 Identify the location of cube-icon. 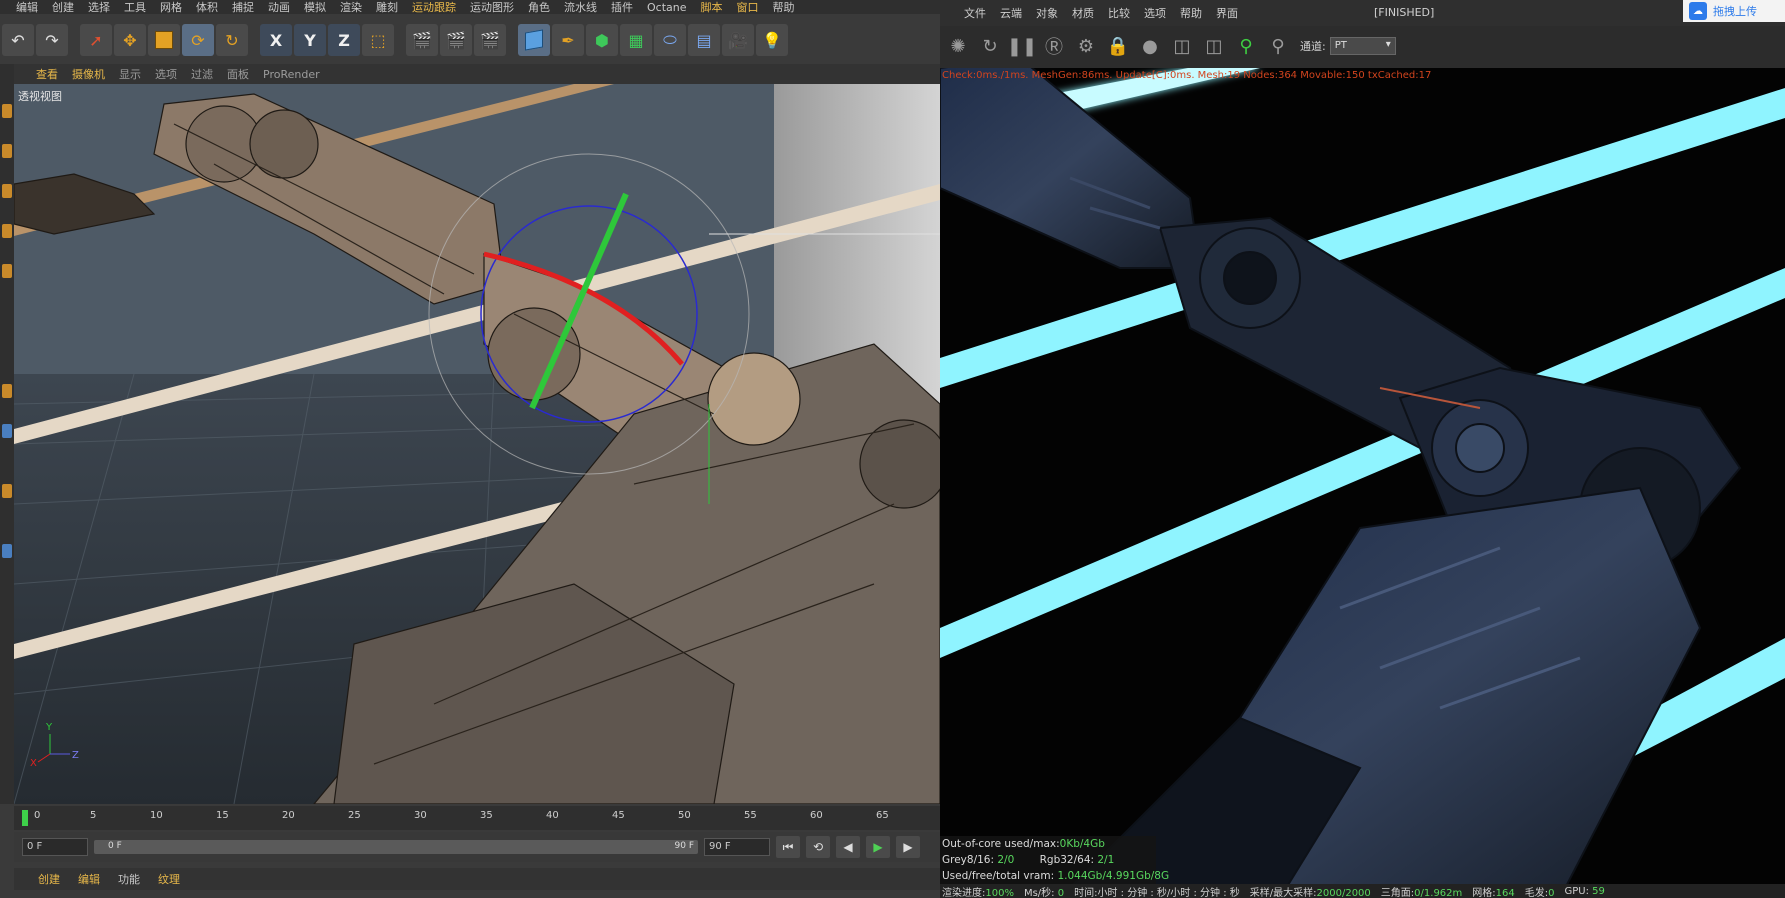
(534, 40).